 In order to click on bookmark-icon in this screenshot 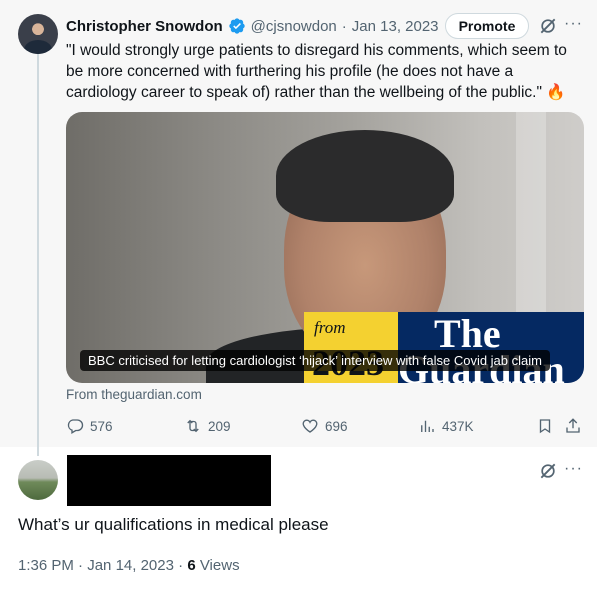, I will do `click(545, 426)`.